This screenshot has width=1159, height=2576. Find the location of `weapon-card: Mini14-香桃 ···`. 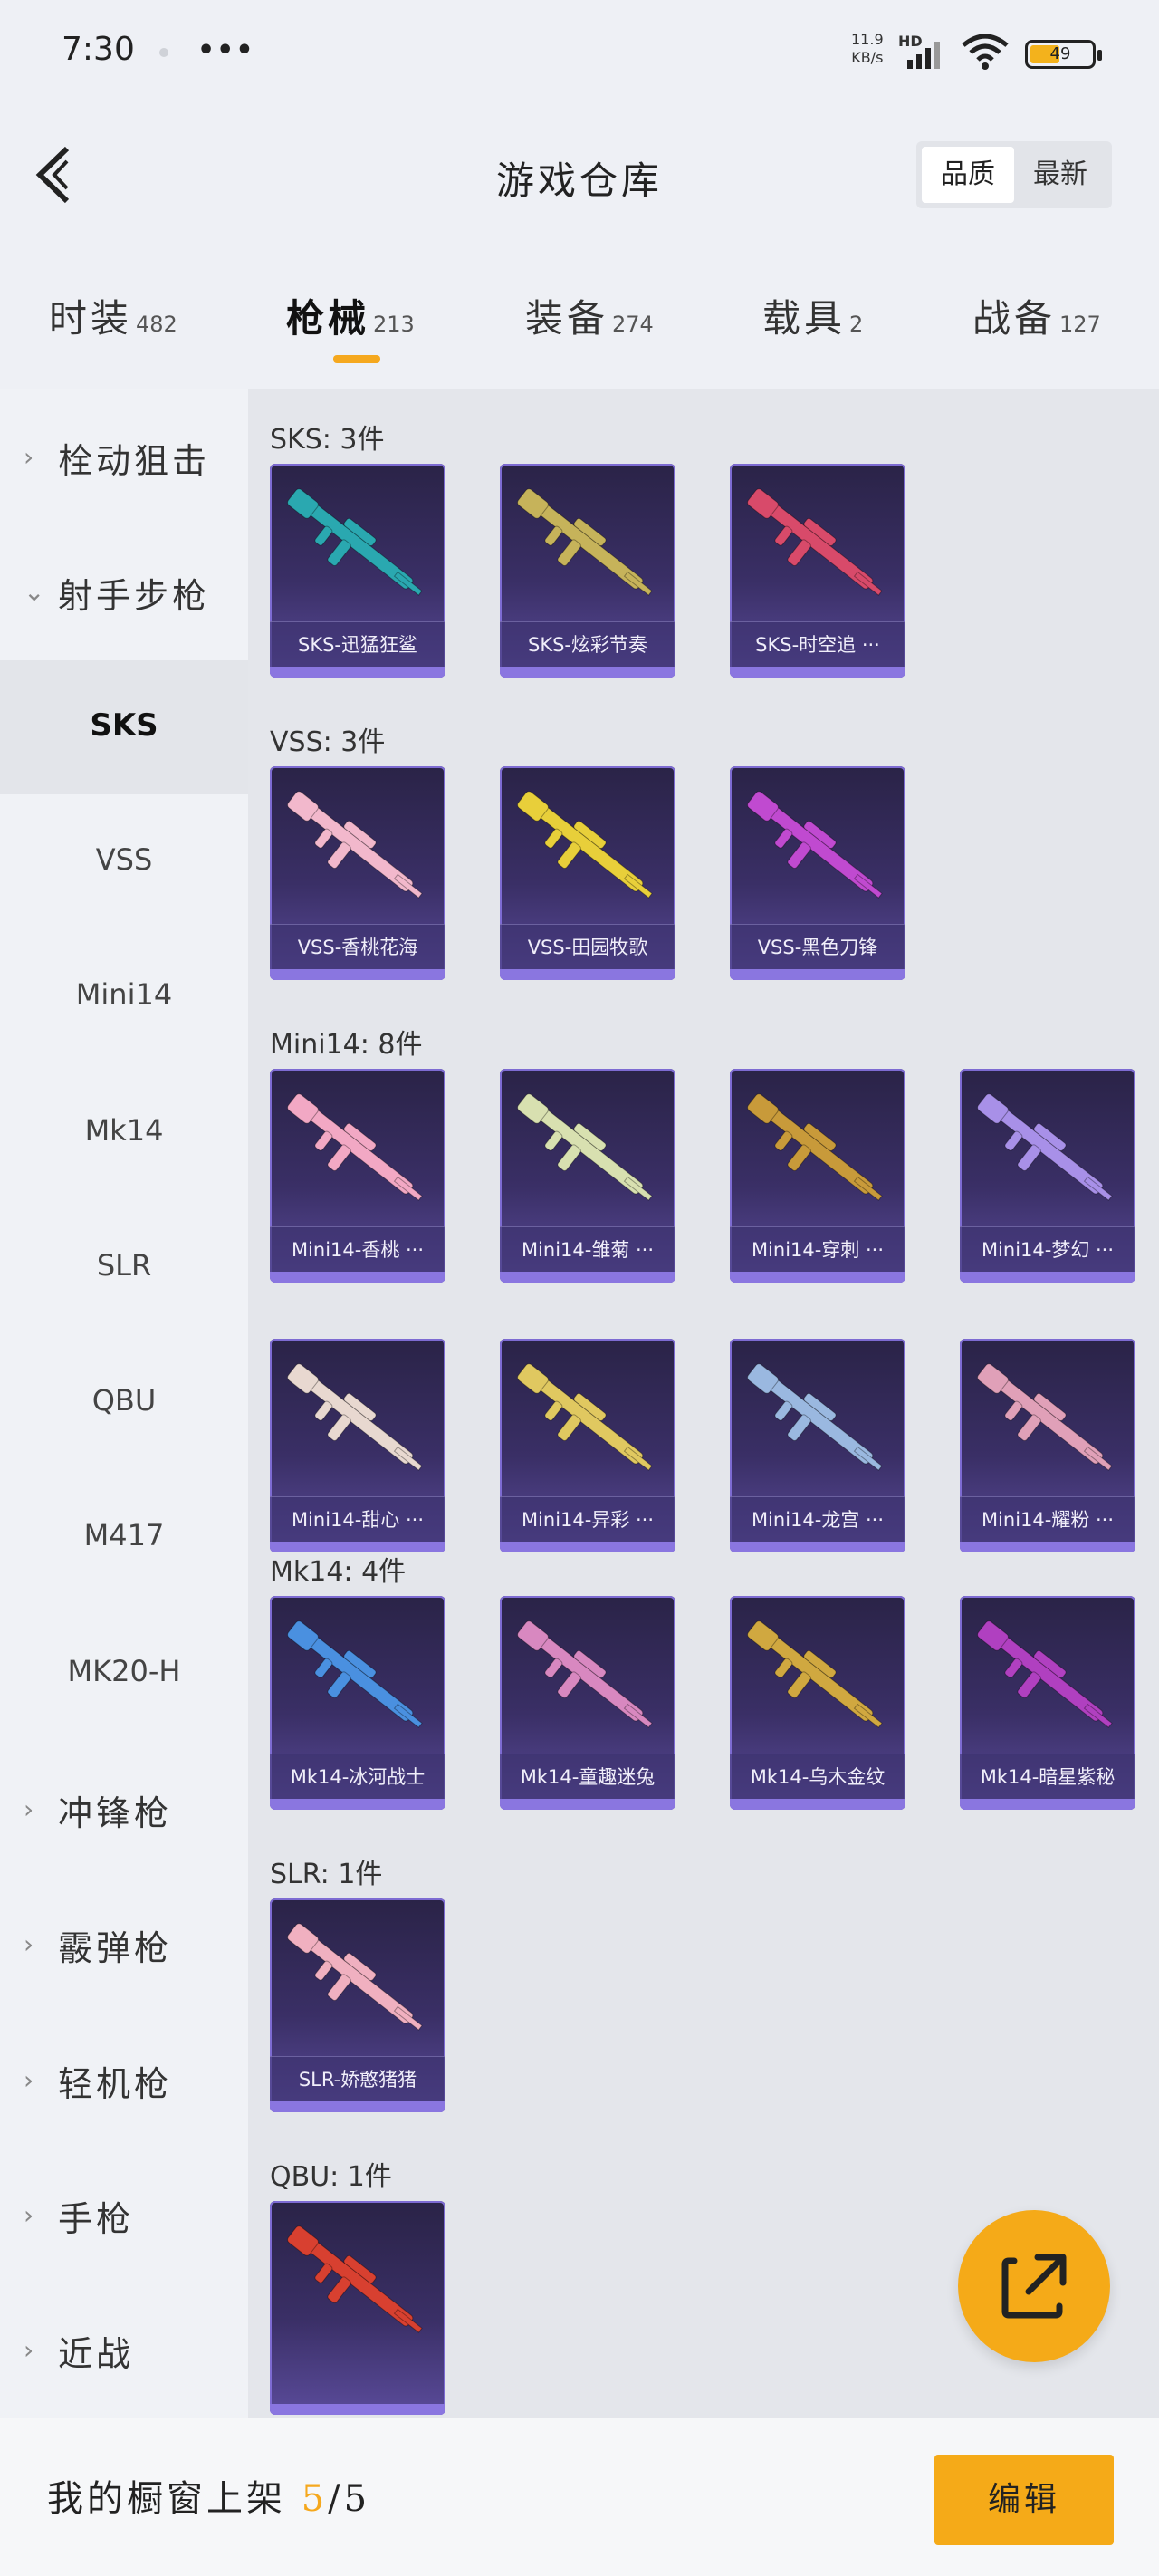

weapon-card: Mini14-香桃 ··· is located at coordinates (358, 1176).